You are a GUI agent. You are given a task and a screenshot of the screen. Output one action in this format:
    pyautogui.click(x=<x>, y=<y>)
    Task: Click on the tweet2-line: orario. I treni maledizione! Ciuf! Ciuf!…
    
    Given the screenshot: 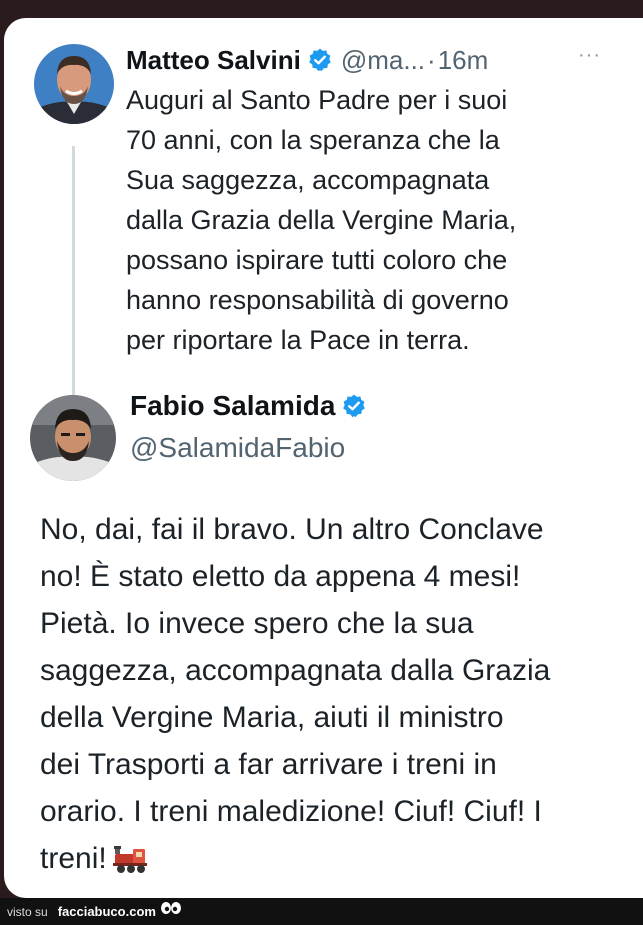 What is the action you would take?
    pyautogui.click(x=291, y=811)
    